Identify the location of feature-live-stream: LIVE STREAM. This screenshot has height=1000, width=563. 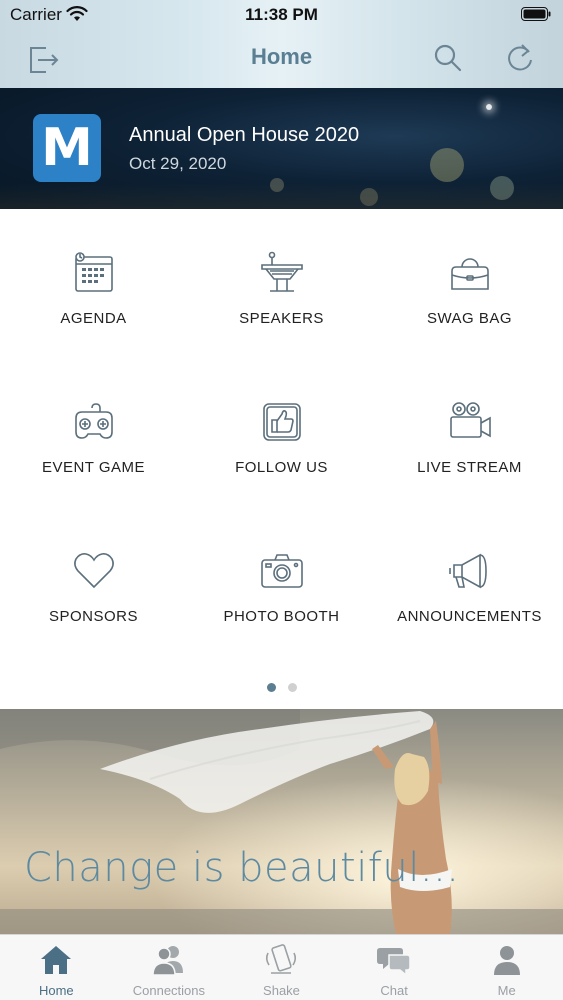
(469, 432).